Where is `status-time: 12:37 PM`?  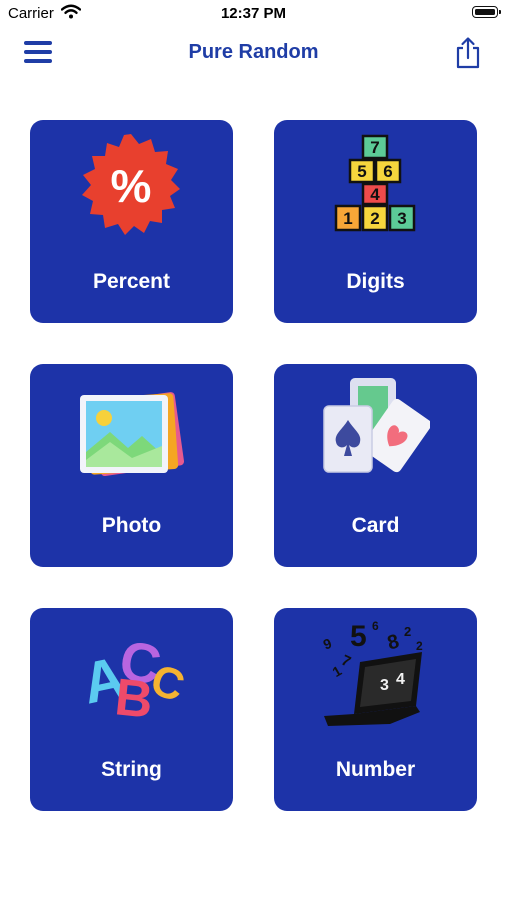 status-time: 12:37 PM is located at coordinates (253, 13).